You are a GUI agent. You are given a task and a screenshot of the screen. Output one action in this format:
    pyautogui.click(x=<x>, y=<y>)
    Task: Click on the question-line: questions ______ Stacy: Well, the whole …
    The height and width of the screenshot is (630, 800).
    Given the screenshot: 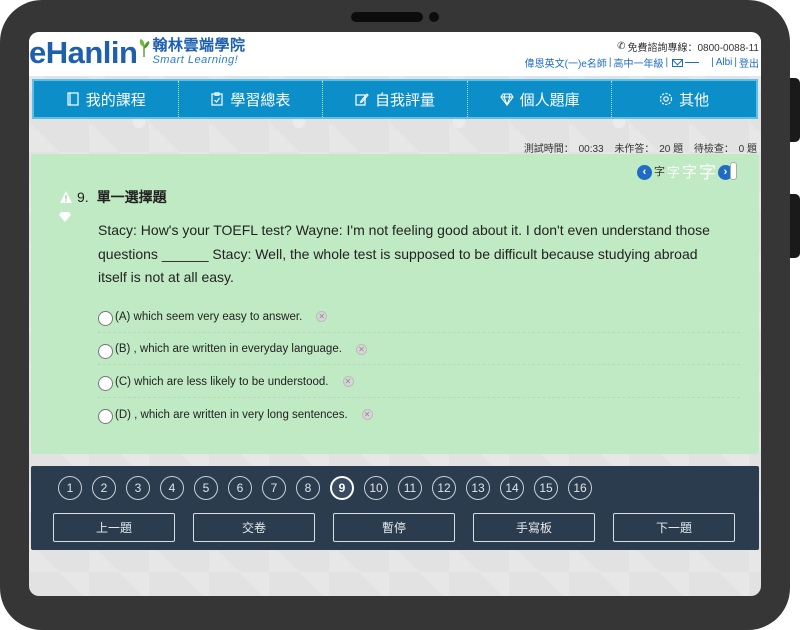 What is the action you would take?
    pyautogui.click(x=398, y=253)
    